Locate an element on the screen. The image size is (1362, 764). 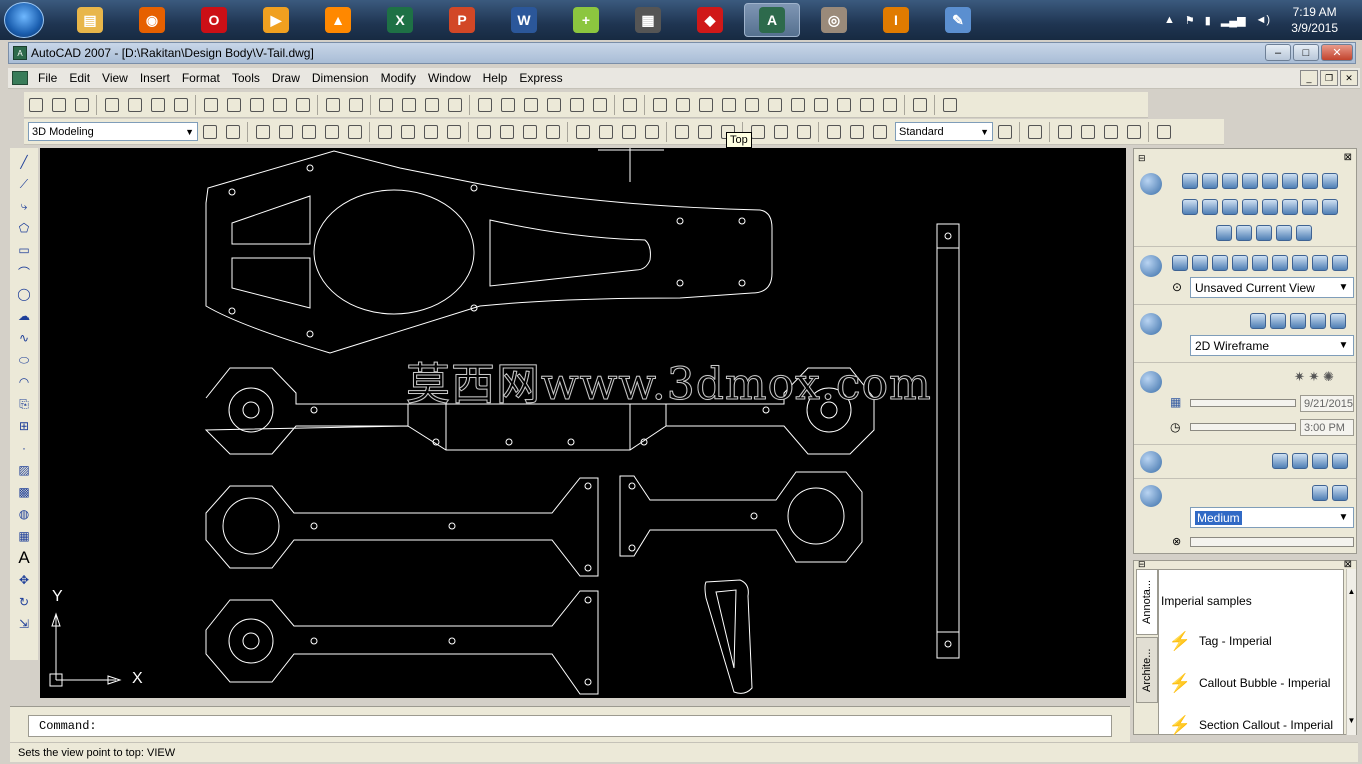
tool-palettes-icon is located at coordinates (531, 105).